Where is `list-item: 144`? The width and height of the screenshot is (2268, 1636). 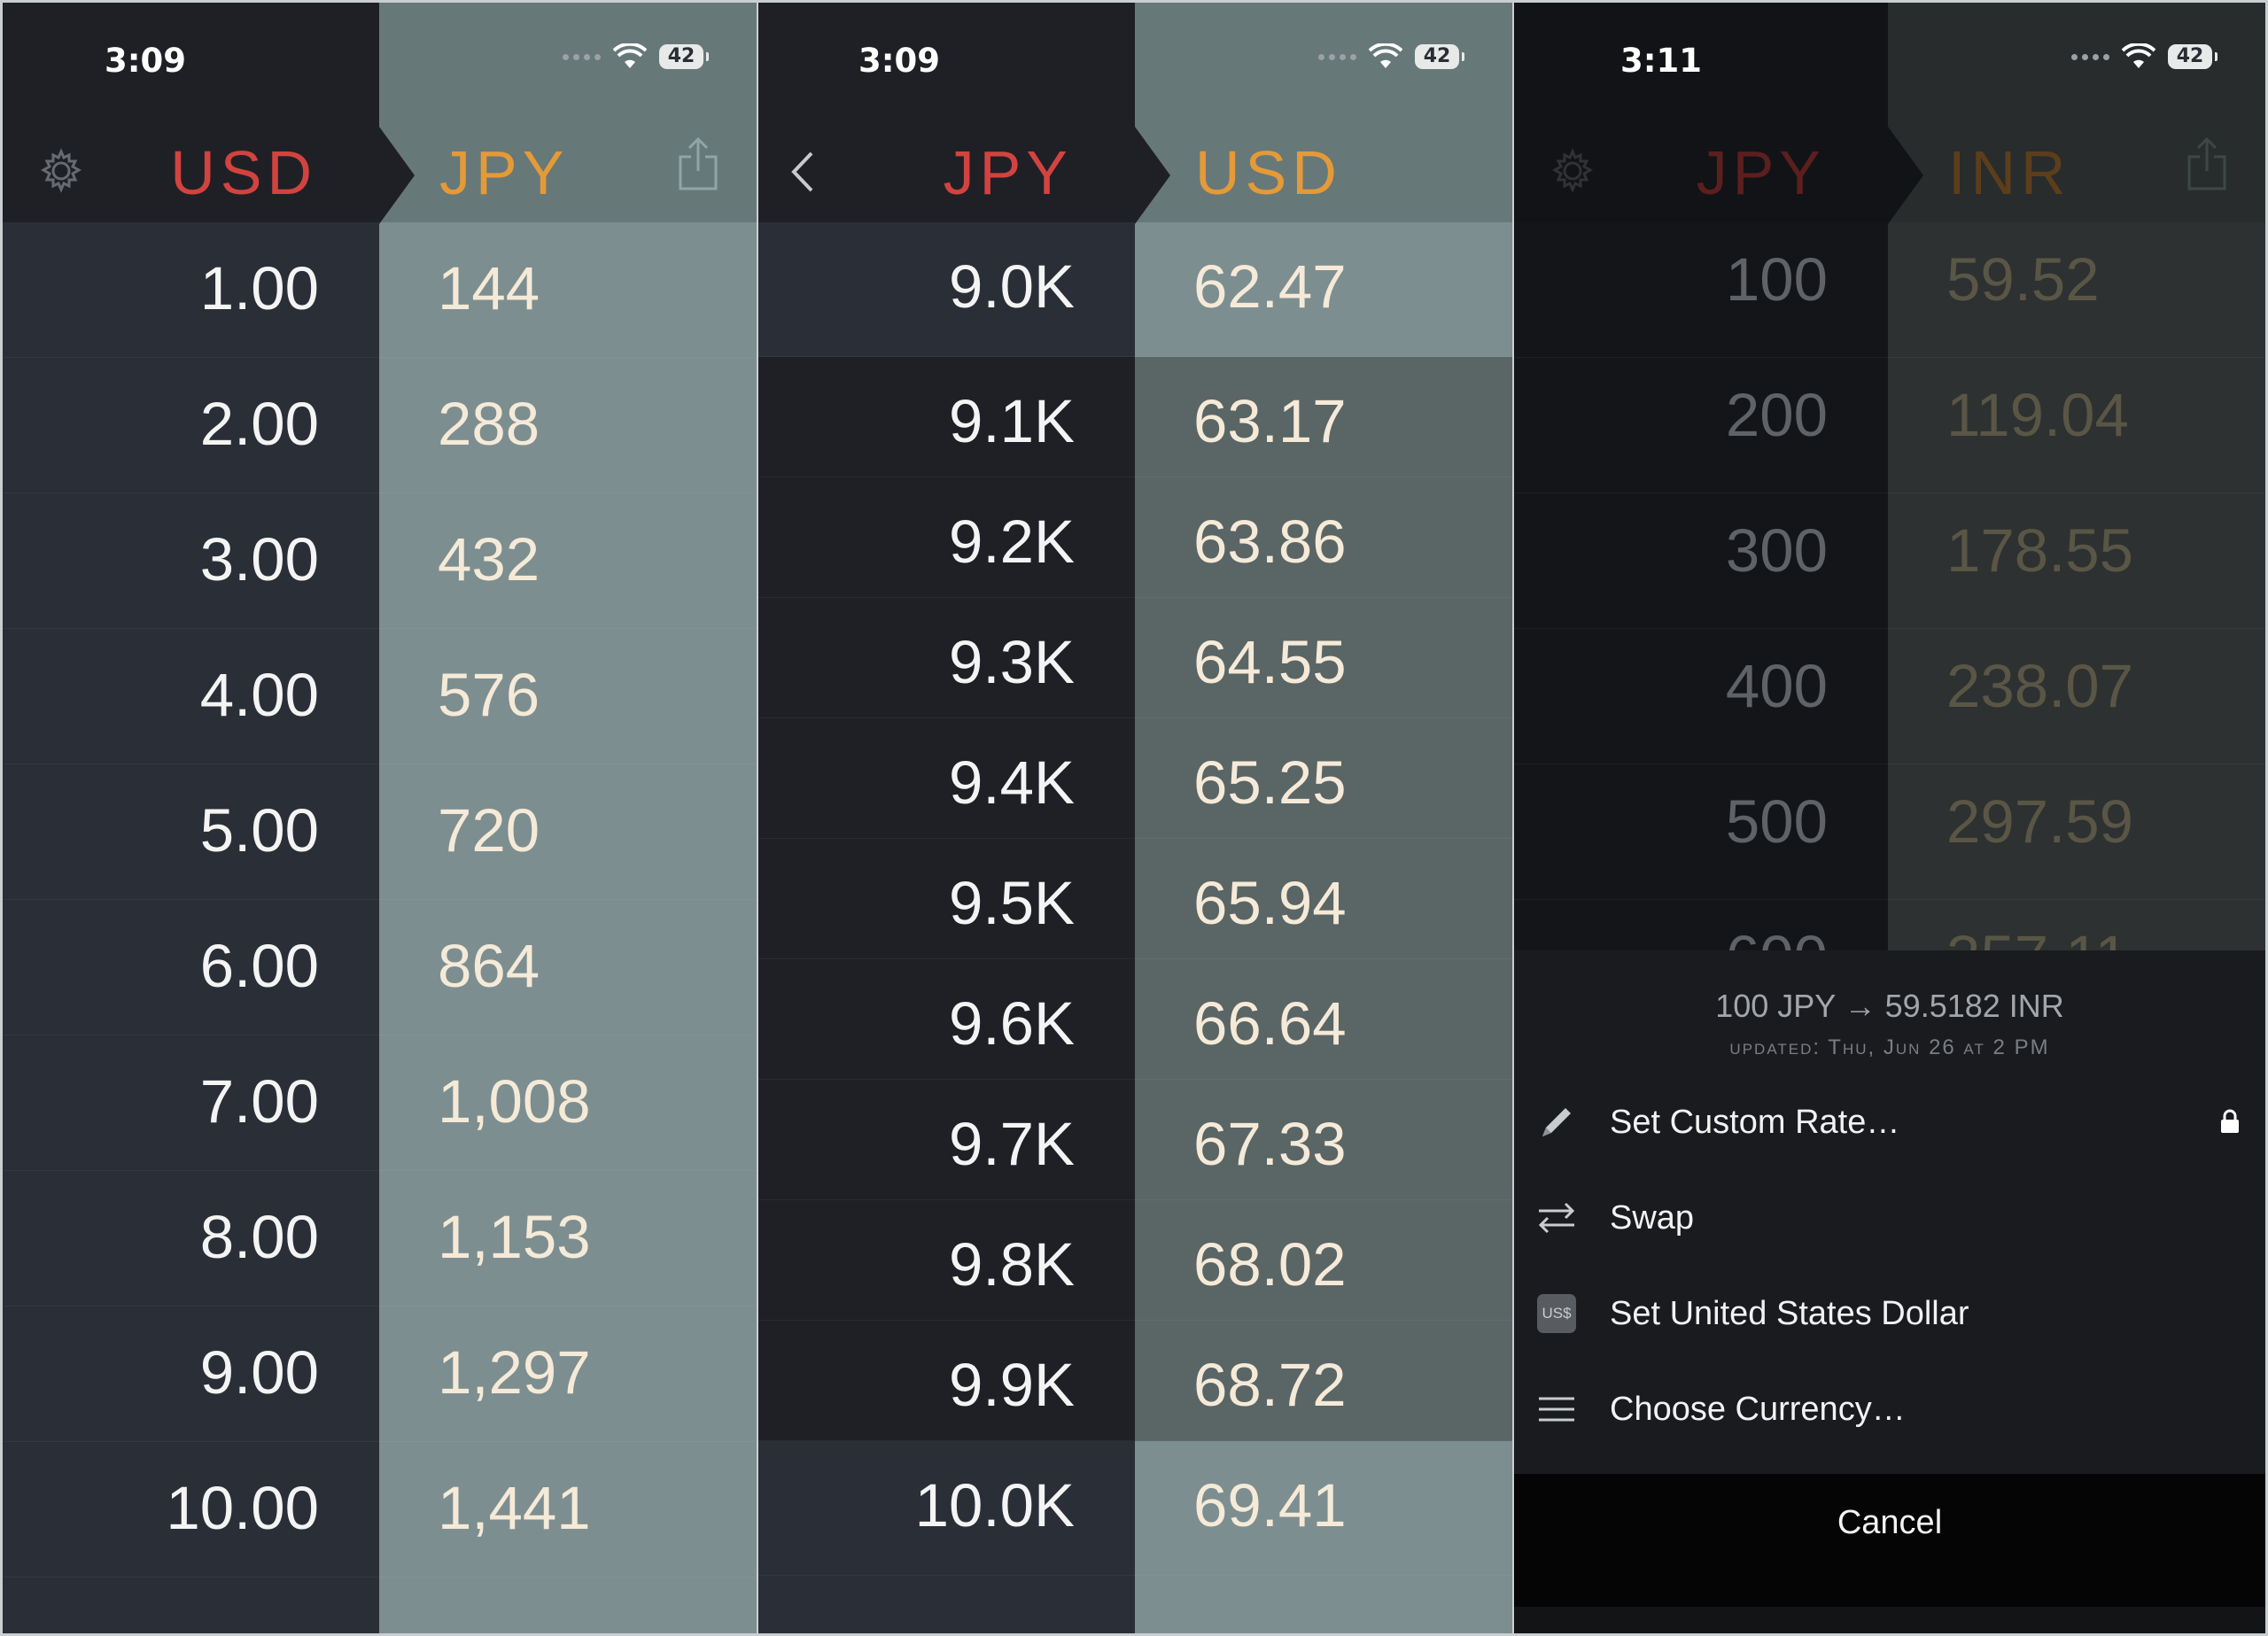
list-item: 144 is located at coordinates (568, 290).